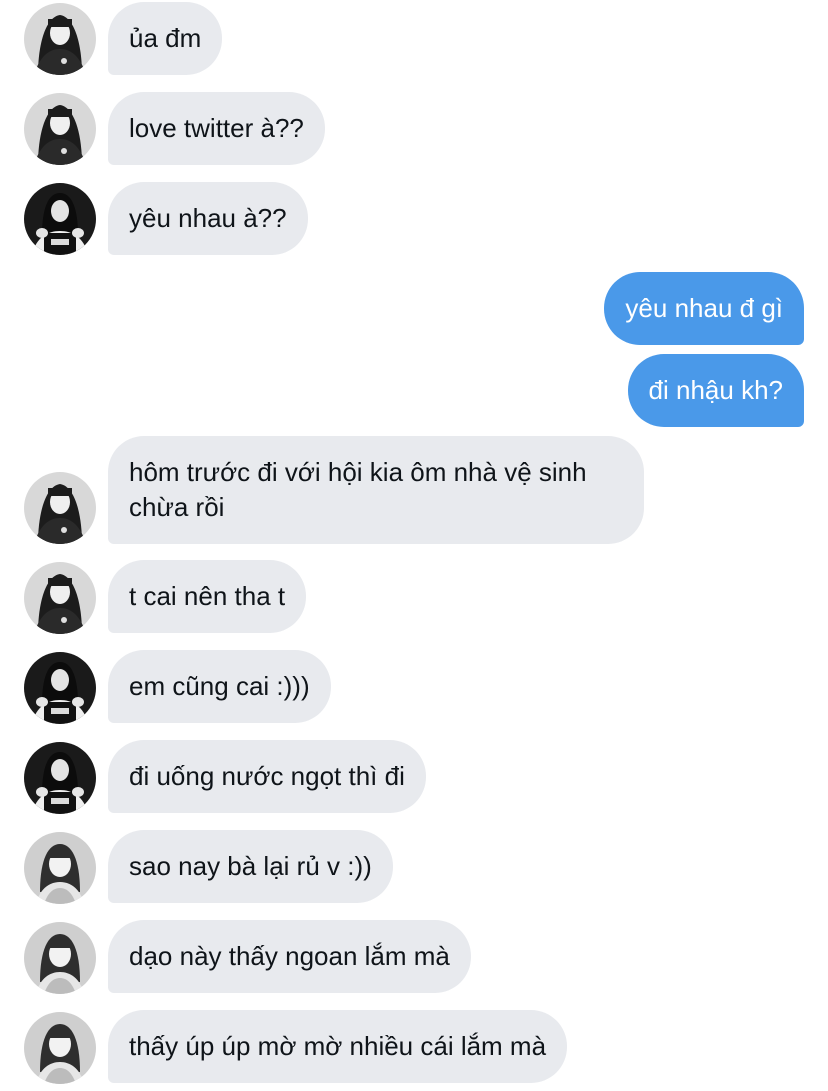 The height and width of the screenshot is (1091, 828). Describe the element at coordinates (216, 128) in the screenshot. I see `message-bubble-incoming: love twitter à??` at that location.